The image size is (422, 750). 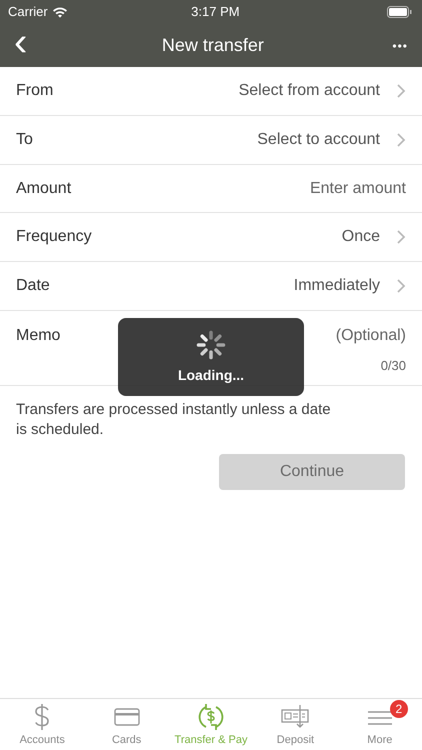 What do you see at coordinates (54, 237) in the screenshot?
I see `field-label: Frequency` at bounding box center [54, 237].